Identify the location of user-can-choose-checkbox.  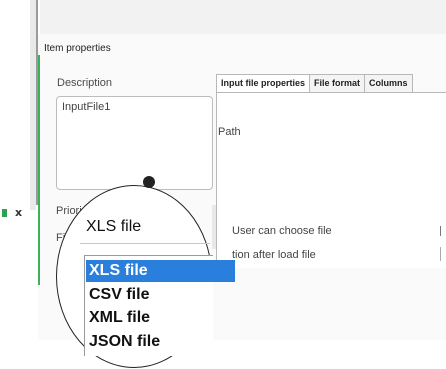
(440, 231).